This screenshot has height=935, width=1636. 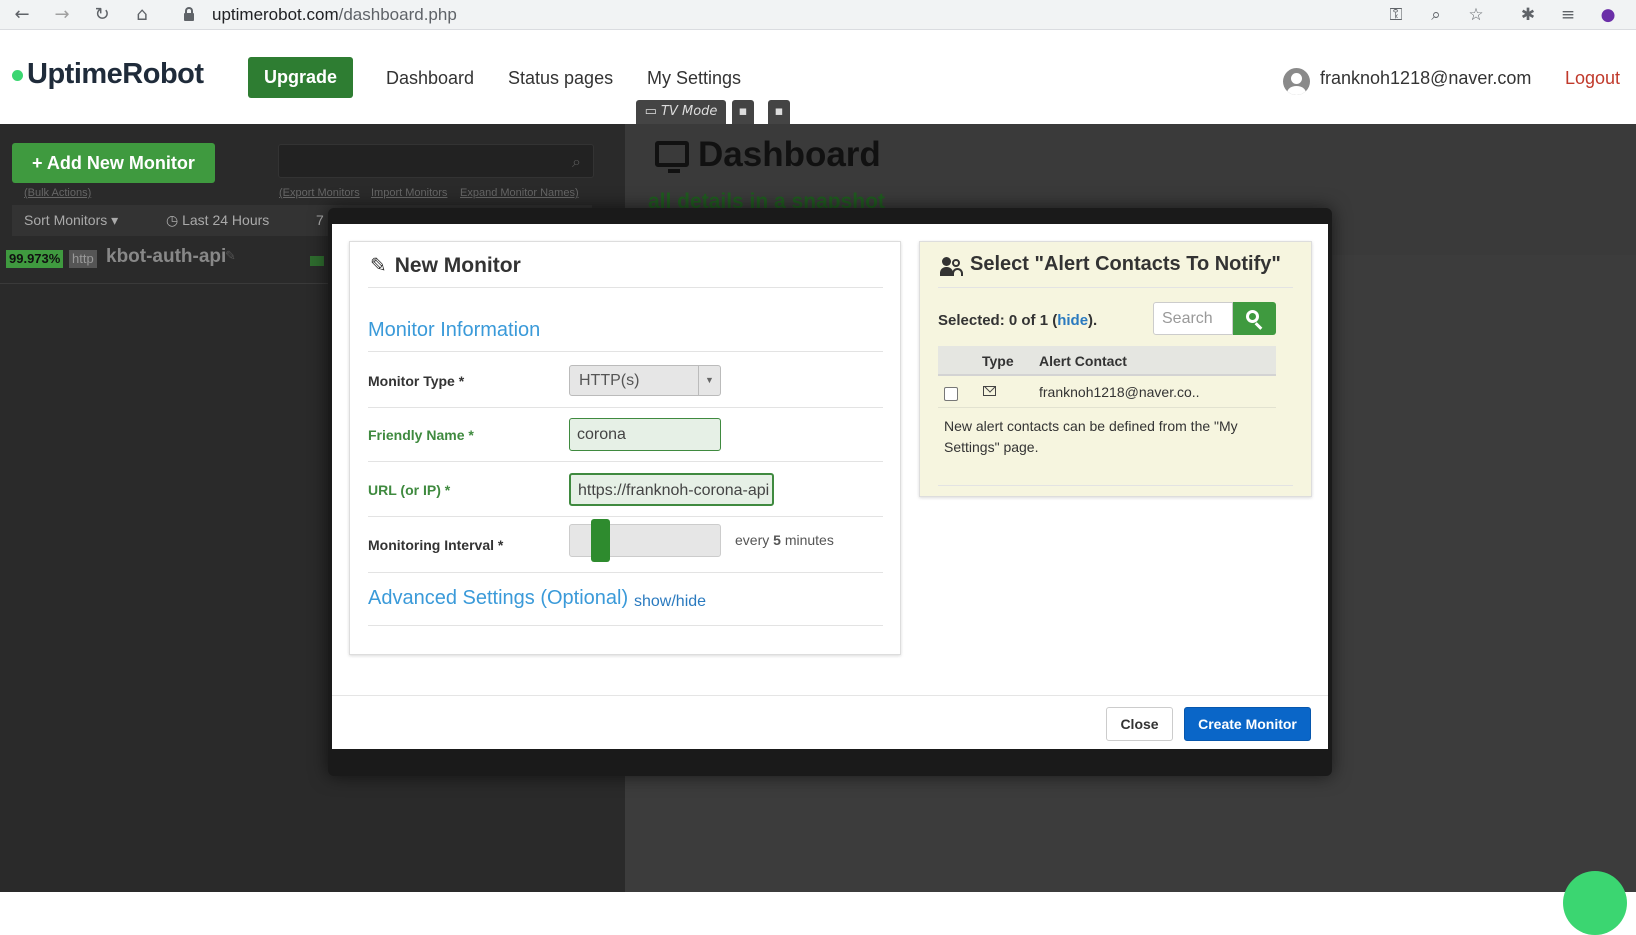 I want to click on expand-names-link: Expand Monitor Names), so click(x=519, y=193).